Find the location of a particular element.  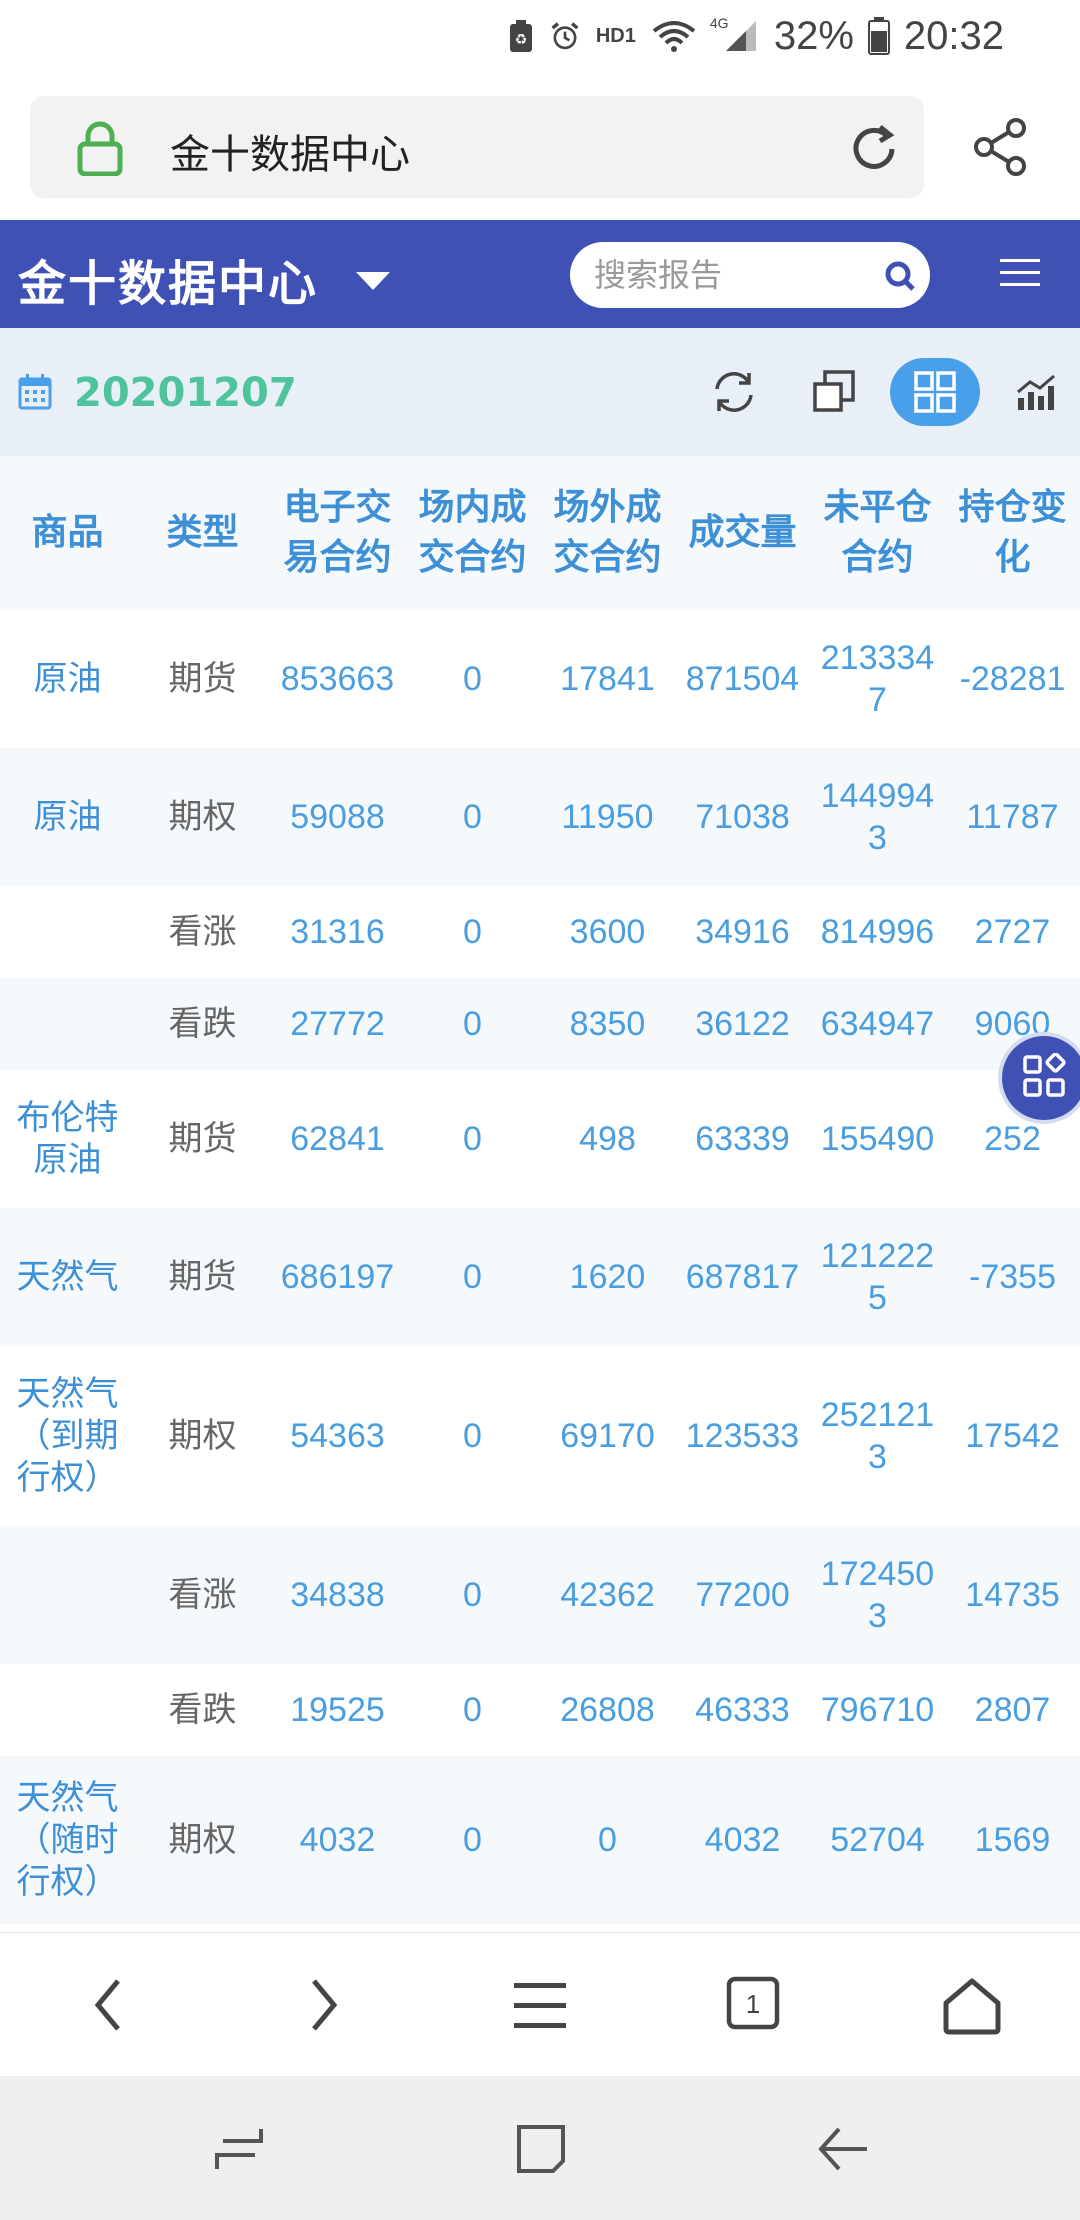

table-row: 原油 期权 59088 0 11950 71038 1449943 11787 is located at coordinates (540, 817).